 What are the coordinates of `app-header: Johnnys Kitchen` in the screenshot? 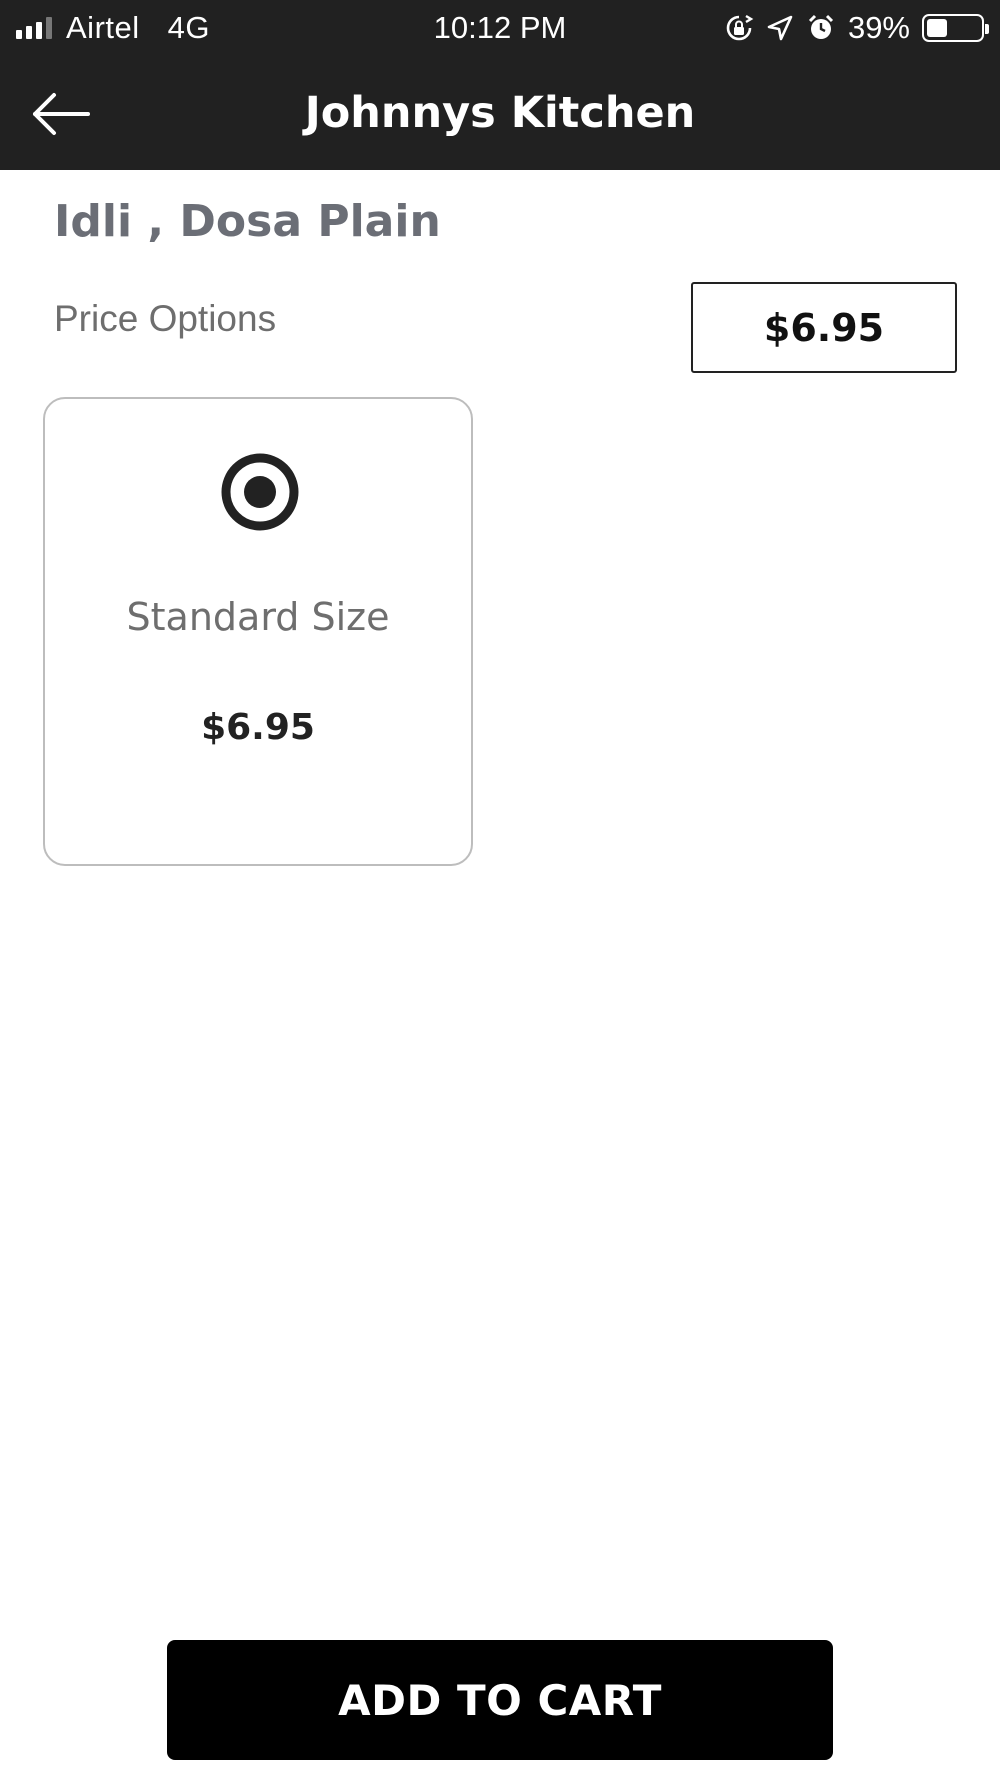 It's located at (500, 113).